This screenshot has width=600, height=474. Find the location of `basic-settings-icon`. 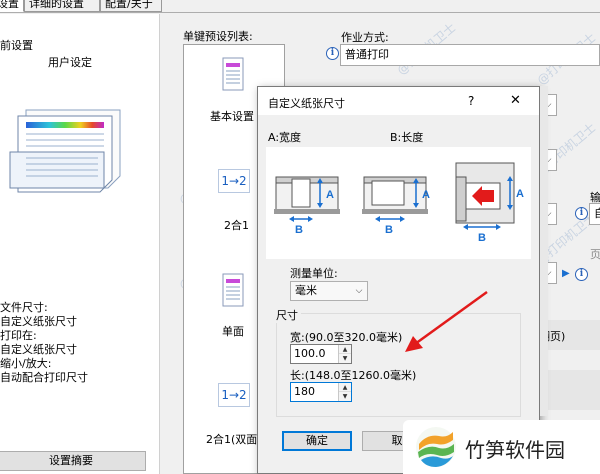

basic-settings-icon is located at coordinates (233, 74).